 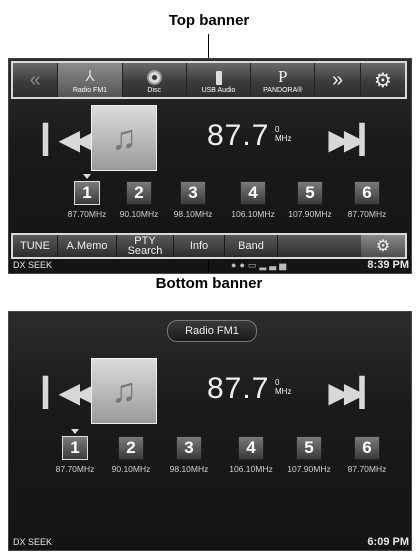 I want to click on bottom-banner: TUNE A.Memo PTY Search Info Band ⚙, so click(x=209, y=246).